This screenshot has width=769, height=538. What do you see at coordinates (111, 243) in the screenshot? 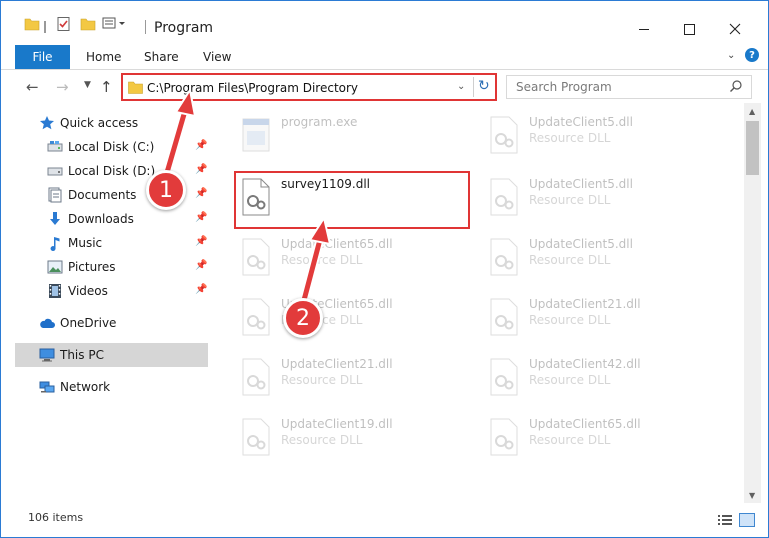
I see `sidebar-item-music: Music 📌` at bounding box center [111, 243].